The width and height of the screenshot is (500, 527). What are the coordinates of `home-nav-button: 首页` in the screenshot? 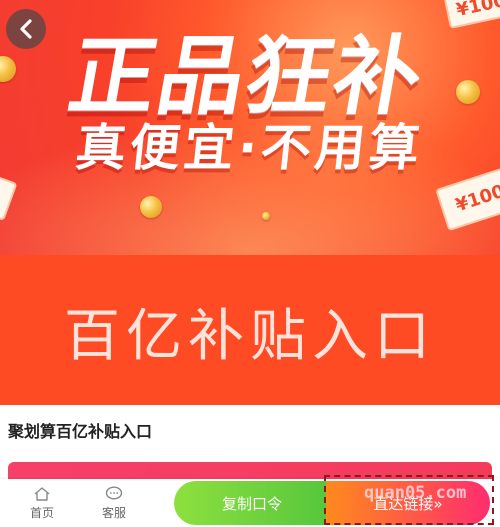 It's located at (42, 503).